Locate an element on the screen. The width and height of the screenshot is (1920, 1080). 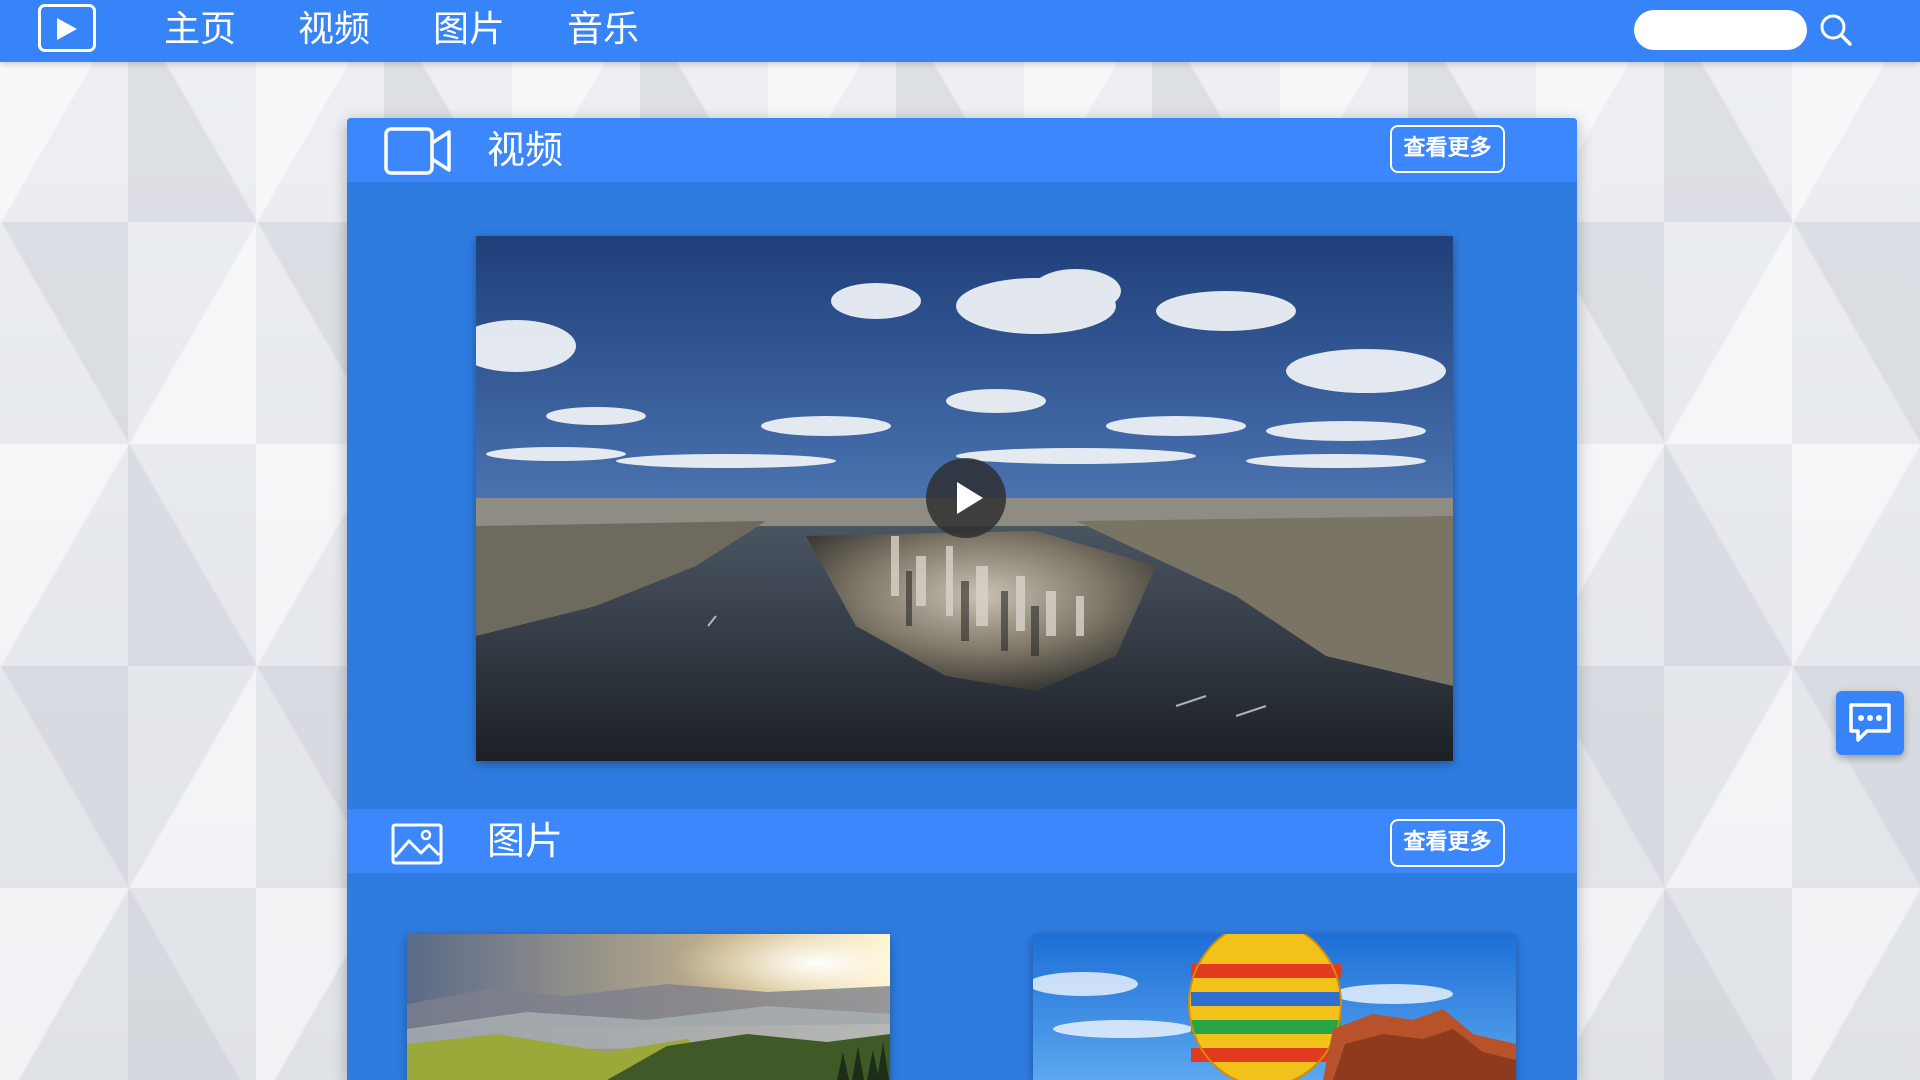
chat-button is located at coordinates (1870, 723).